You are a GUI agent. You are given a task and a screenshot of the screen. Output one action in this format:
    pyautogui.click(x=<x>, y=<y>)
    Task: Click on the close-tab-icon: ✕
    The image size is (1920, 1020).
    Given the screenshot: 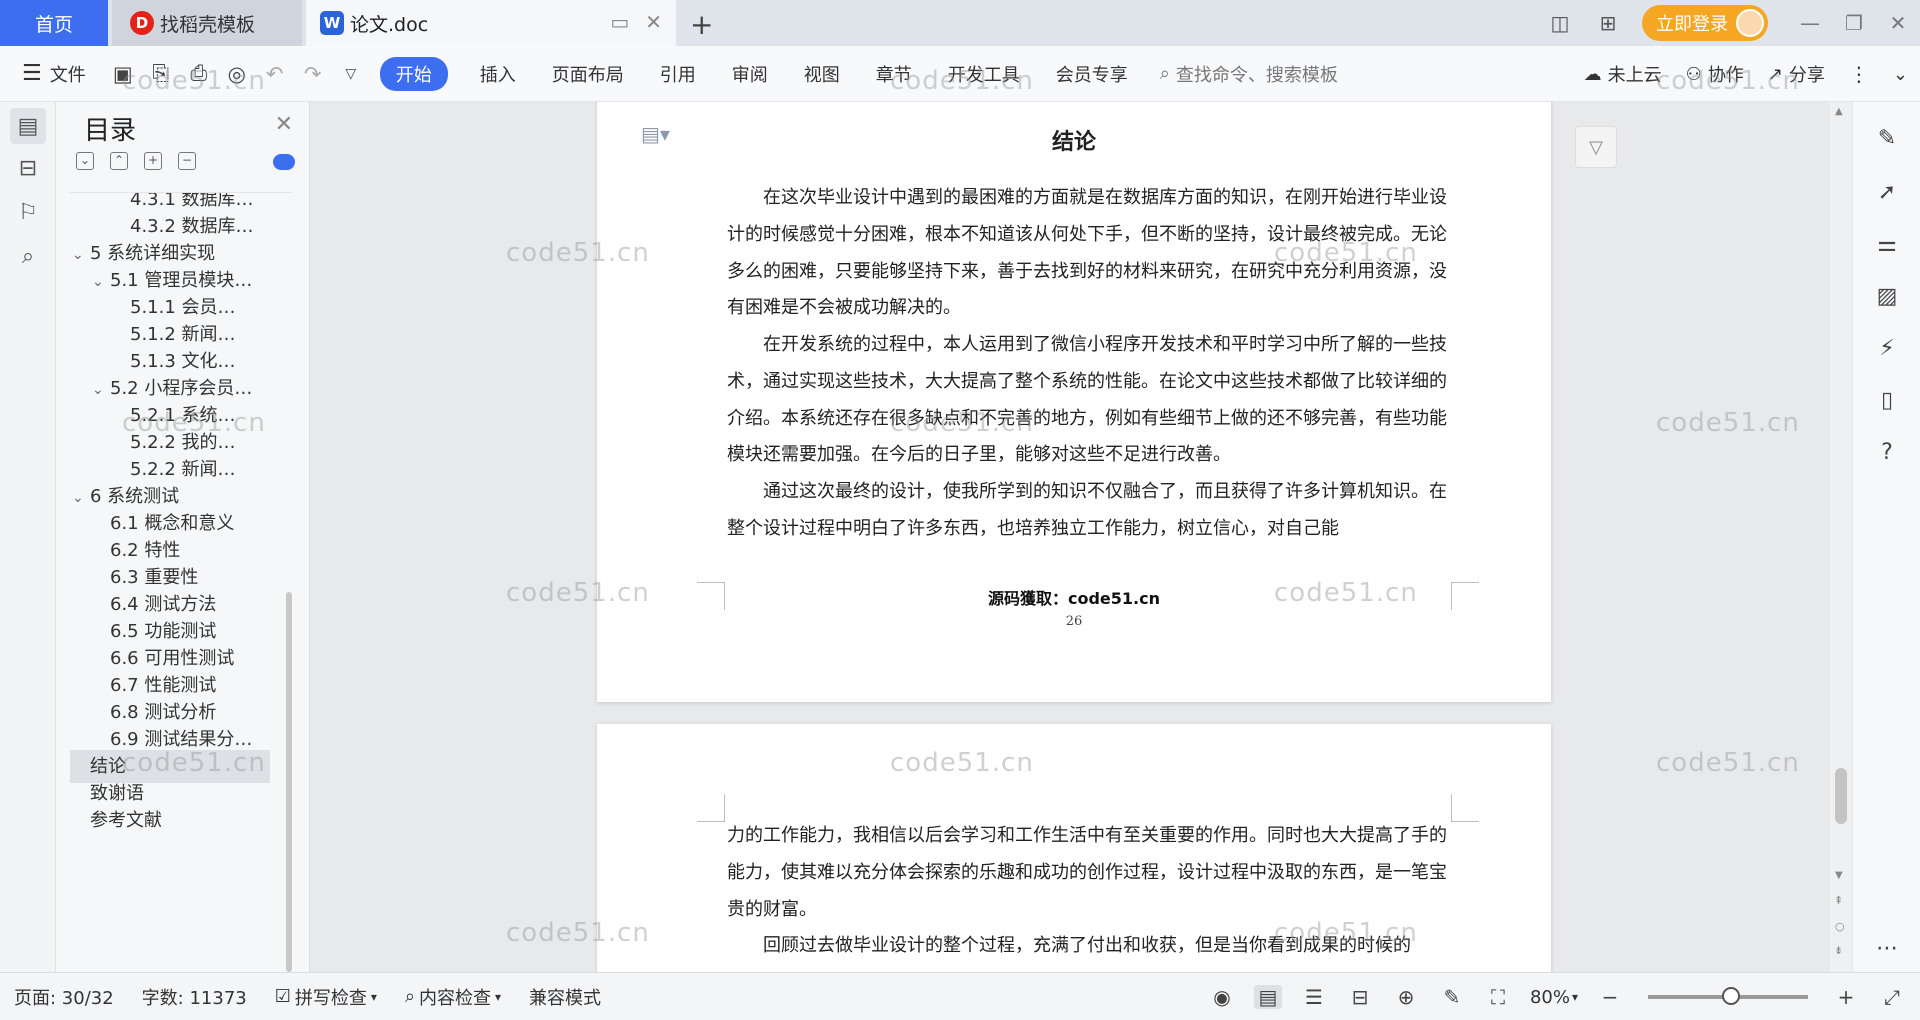 What is the action you would take?
    pyautogui.click(x=653, y=22)
    